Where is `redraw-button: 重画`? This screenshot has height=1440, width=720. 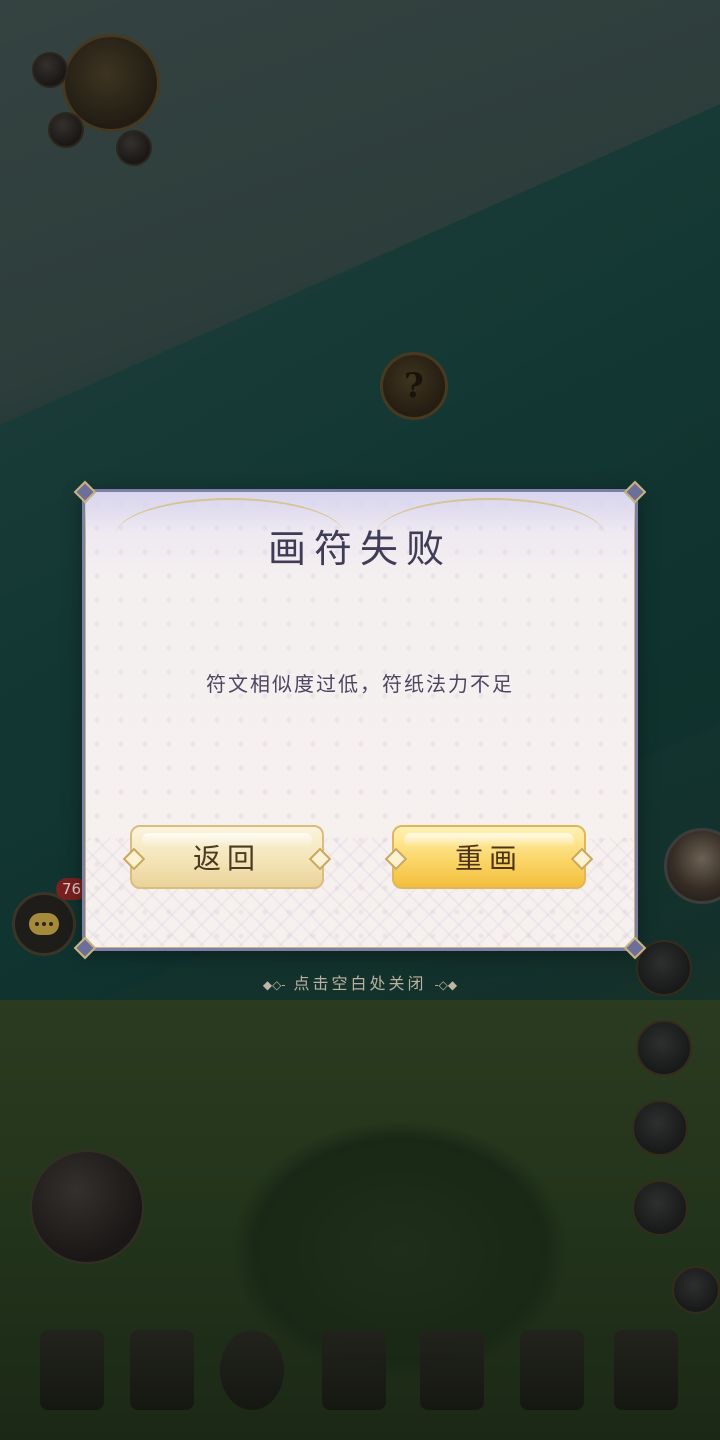
redraw-button: 重画 is located at coordinates (489, 857).